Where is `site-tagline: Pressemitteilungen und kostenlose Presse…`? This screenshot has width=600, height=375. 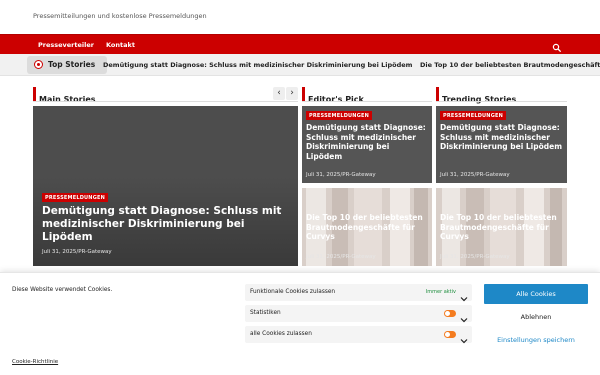 site-tagline: Pressemitteilungen und kostenlose Presse… is located at coordinates (120, 16).